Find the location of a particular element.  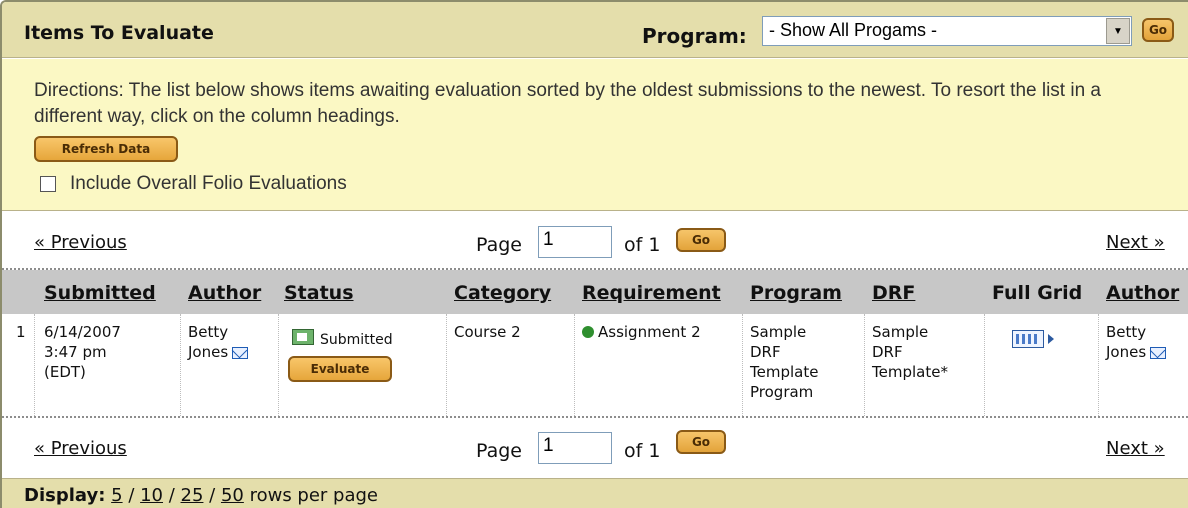

program-go-button: Go is located at coordinates (1158, 30).